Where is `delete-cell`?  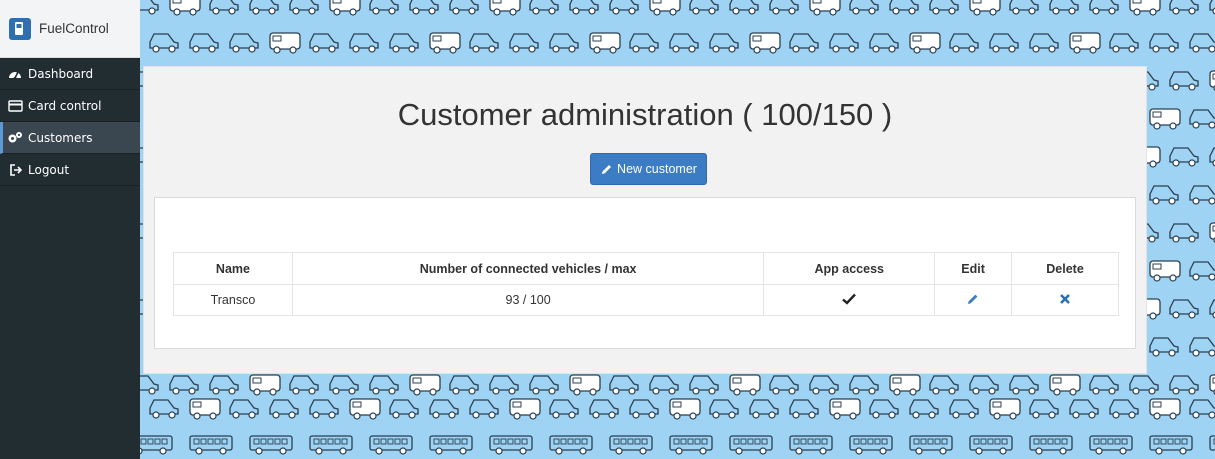 delete-cell is located at coordinates (1065, 300).